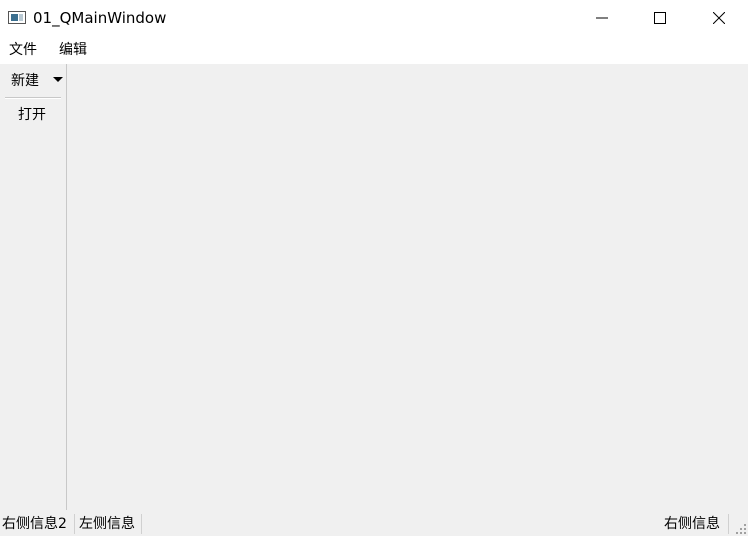 This screenshot has height=536, width=748. What do you see at coordinates (692, 524) in the screenshot?
I see `status-right-info: 右侧信息` at bounding box center [692, 524].